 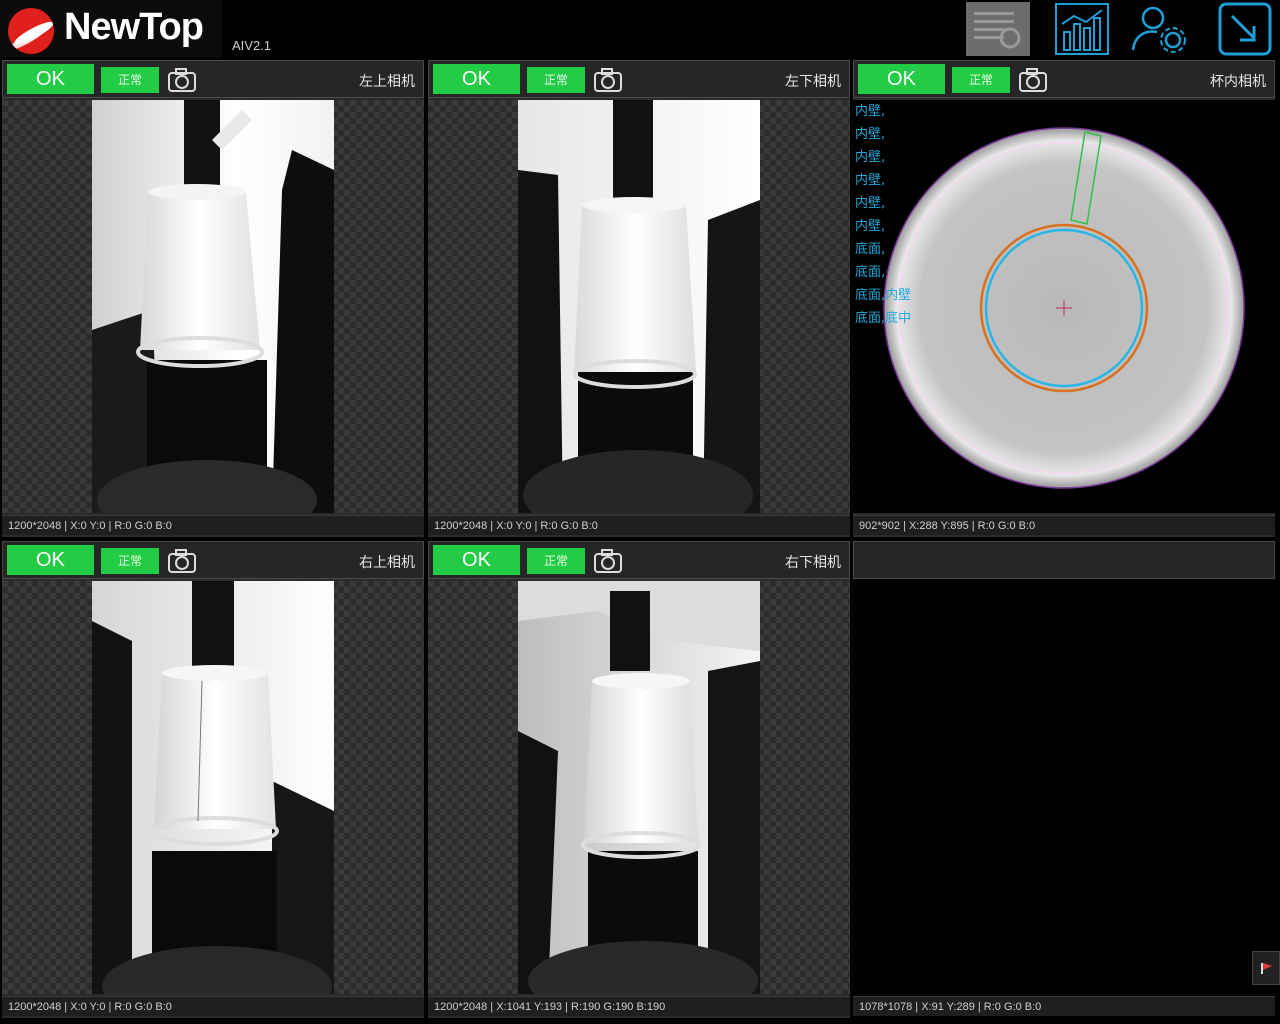 I want to click on logo: NewTop, so click(x=111, y=29).